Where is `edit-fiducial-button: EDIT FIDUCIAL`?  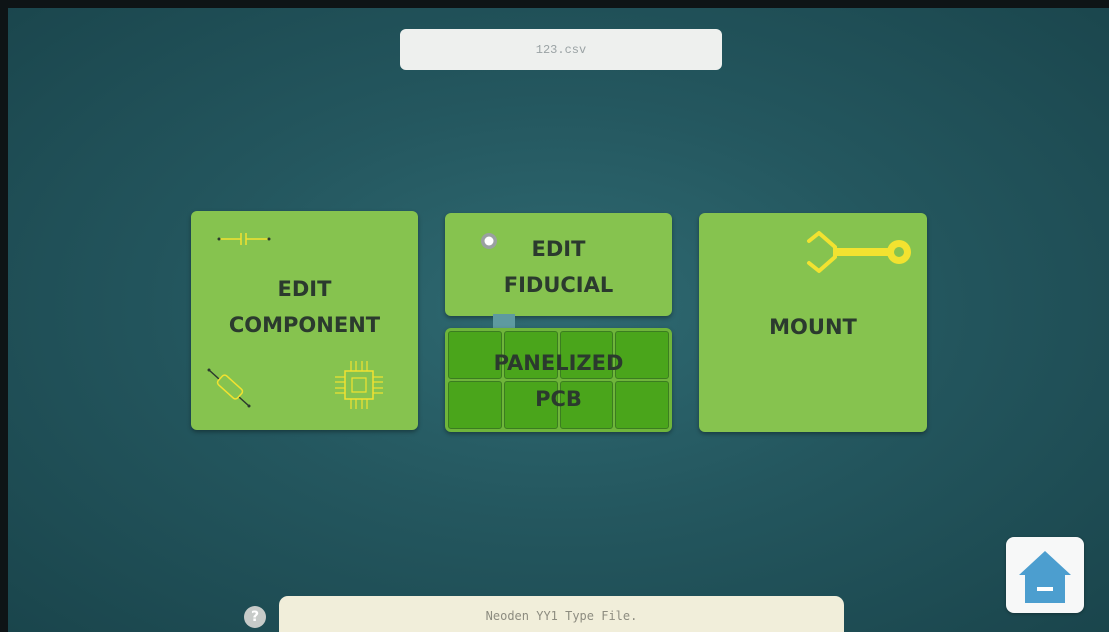
edit-fiducial-button: EDIT FIDUCIAL is located at coordinates (558, 264).